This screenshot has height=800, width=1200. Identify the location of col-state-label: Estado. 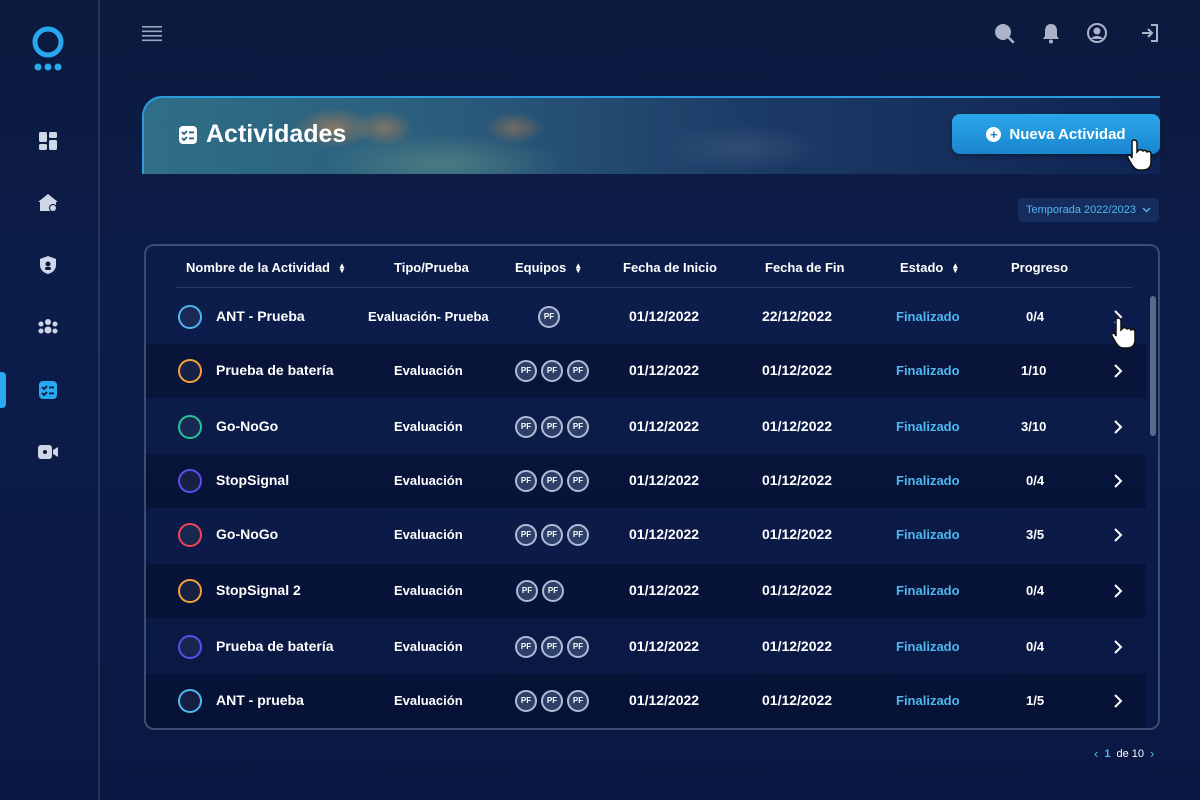
(922, 267).